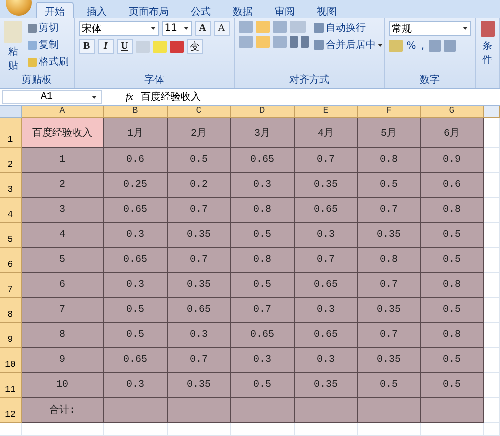 The height and width of the screenshot is (436, 500). I want to click on italic-button: I, so click(106, 46).